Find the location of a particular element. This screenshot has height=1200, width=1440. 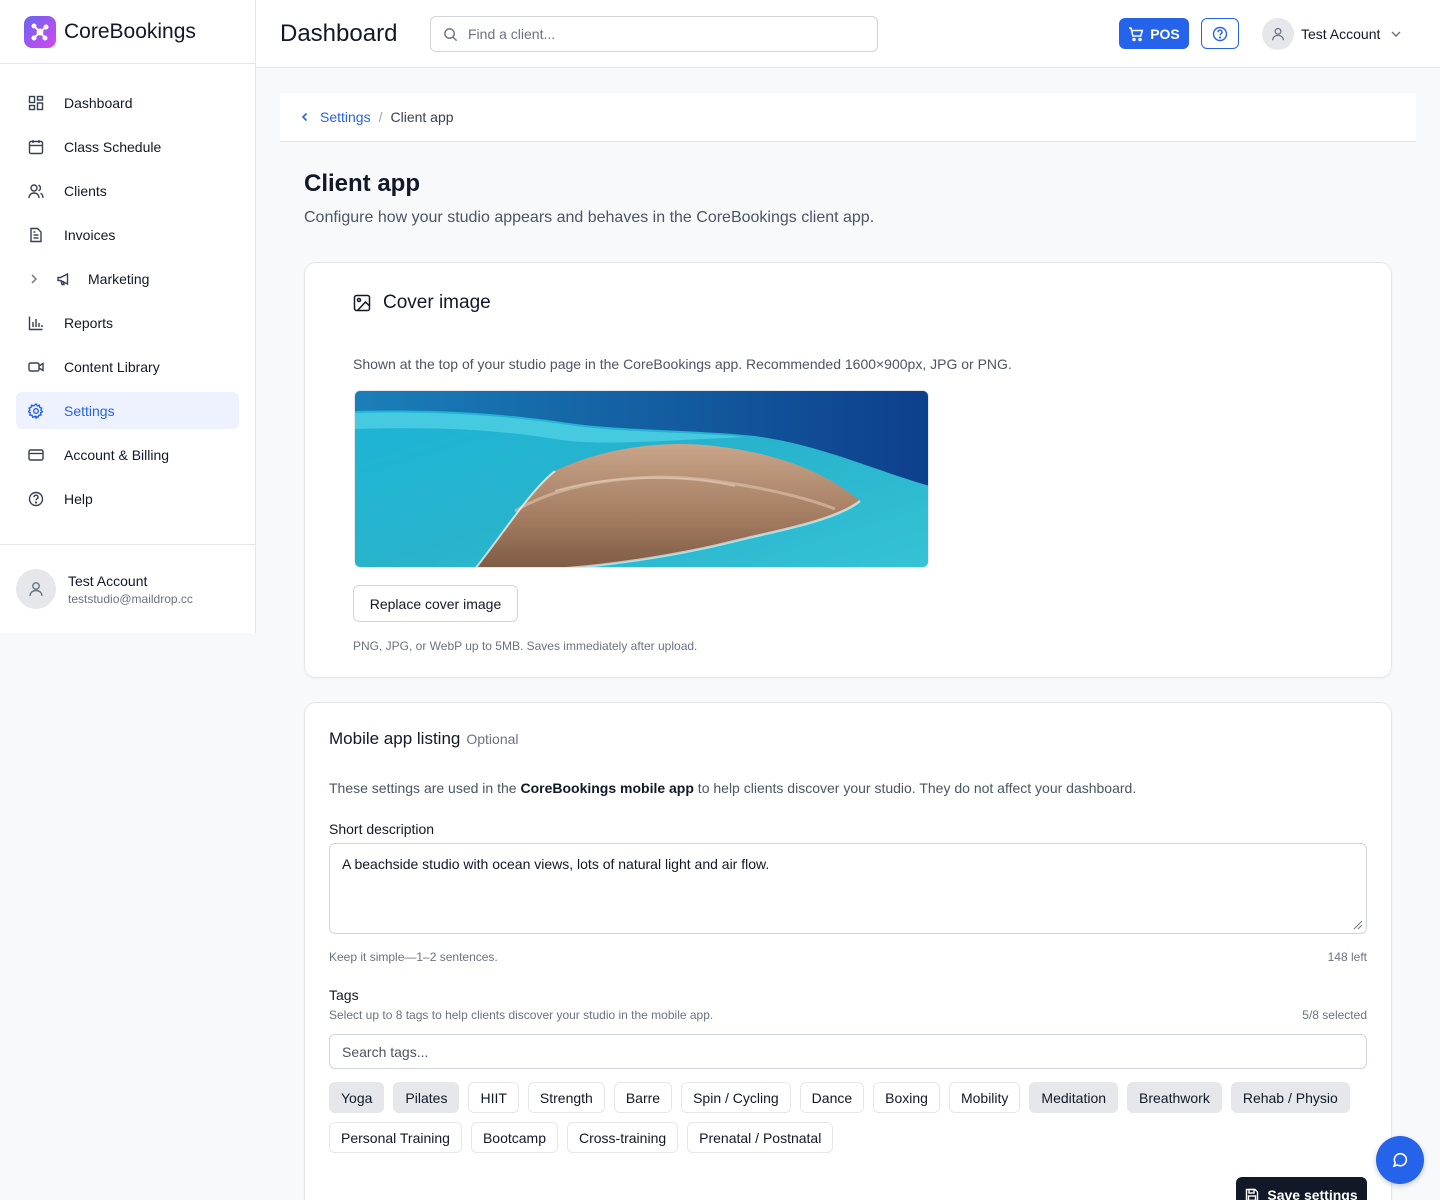

brand: CoreBookings is located at coordinates (127, 32).